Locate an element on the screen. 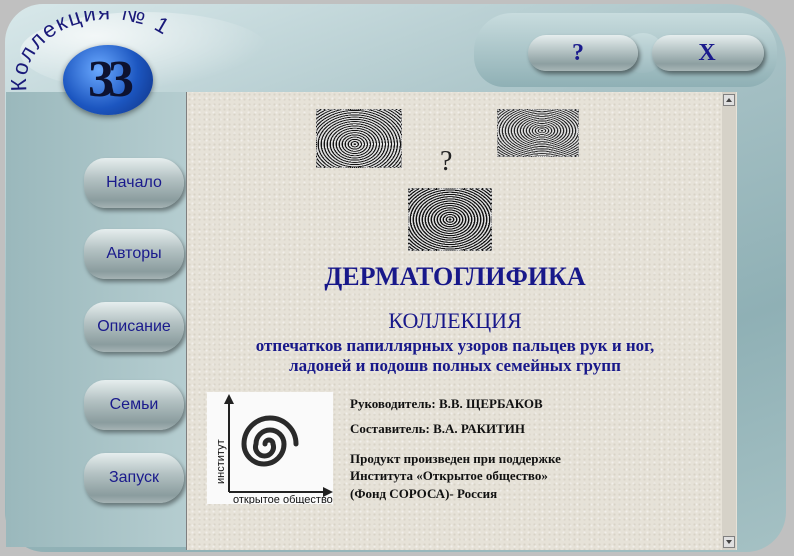 The image size is (794, 556). vertical-scrollbar is located at coordinates (729, 321).